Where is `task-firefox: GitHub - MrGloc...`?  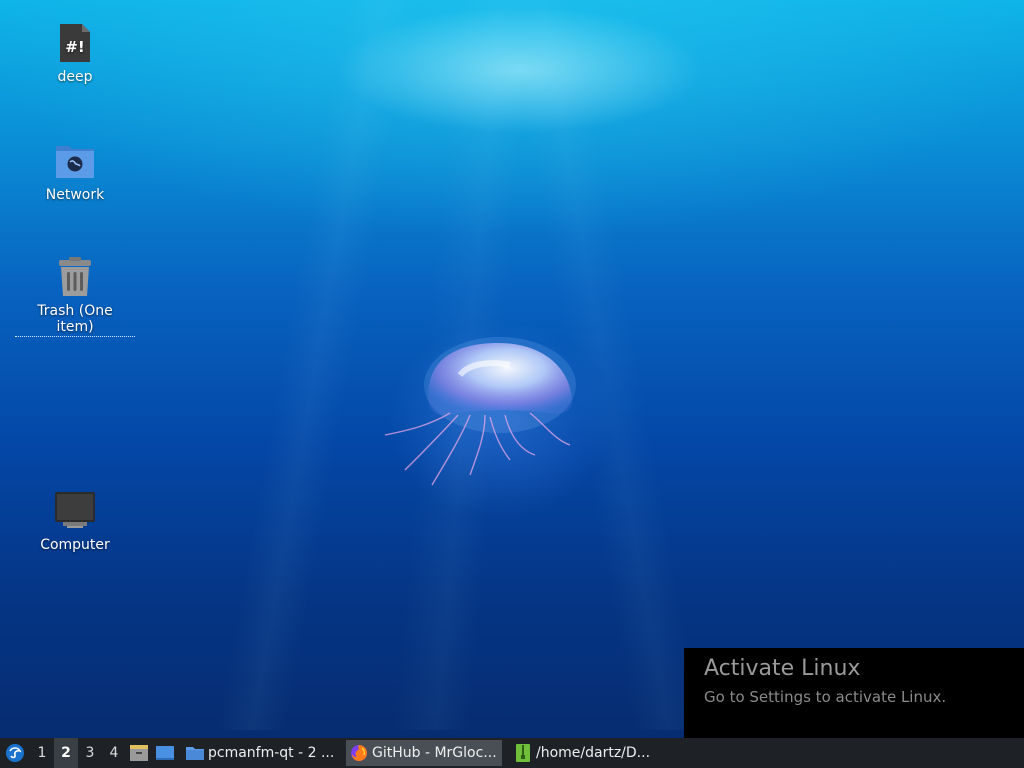
task-firefox: GitHub - MrGloc... is located at coordinates (424, 753).